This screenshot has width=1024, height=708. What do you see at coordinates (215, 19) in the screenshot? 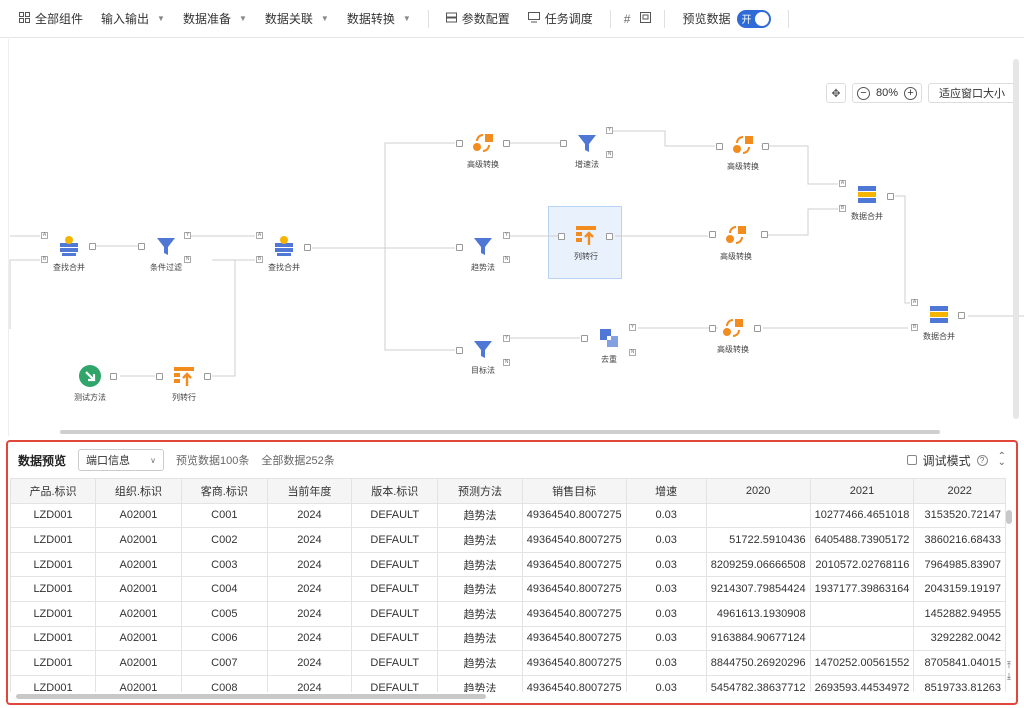
I see `data-prep-menu: 数据准备 ▼` at bounding box center [215, 19].